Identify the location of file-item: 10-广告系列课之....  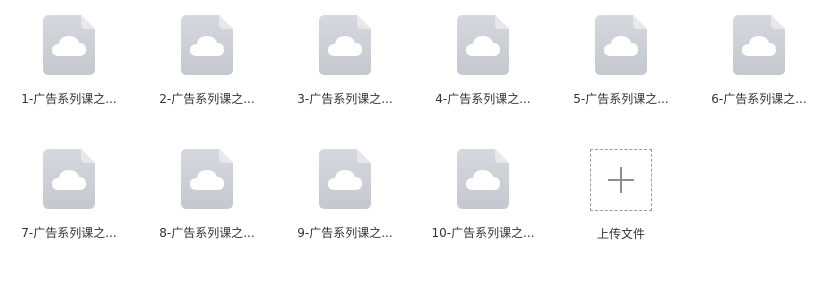
(483, 204).